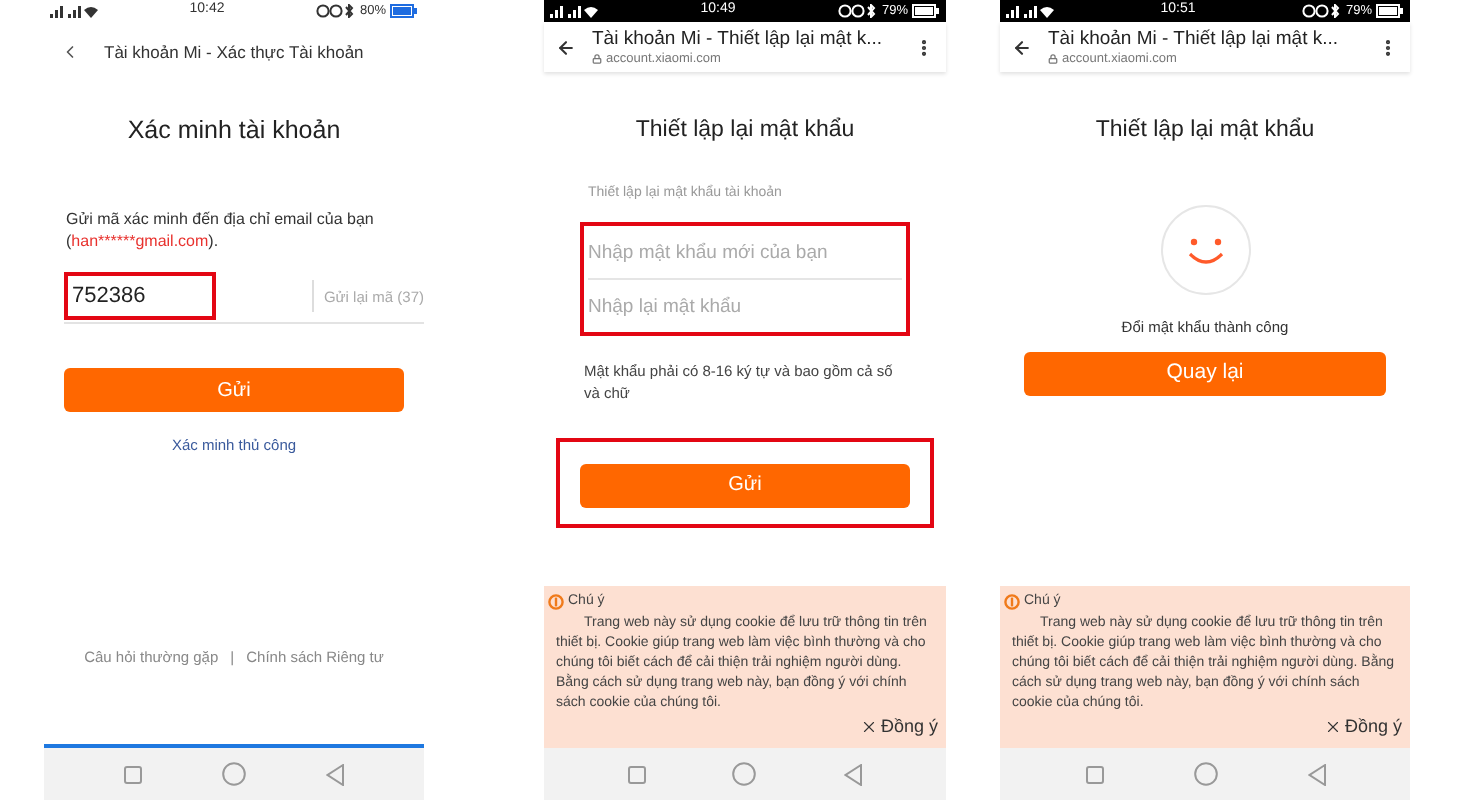 The image size is (1460, 800). I want to click on smiley-icon, so click(1205, 250).